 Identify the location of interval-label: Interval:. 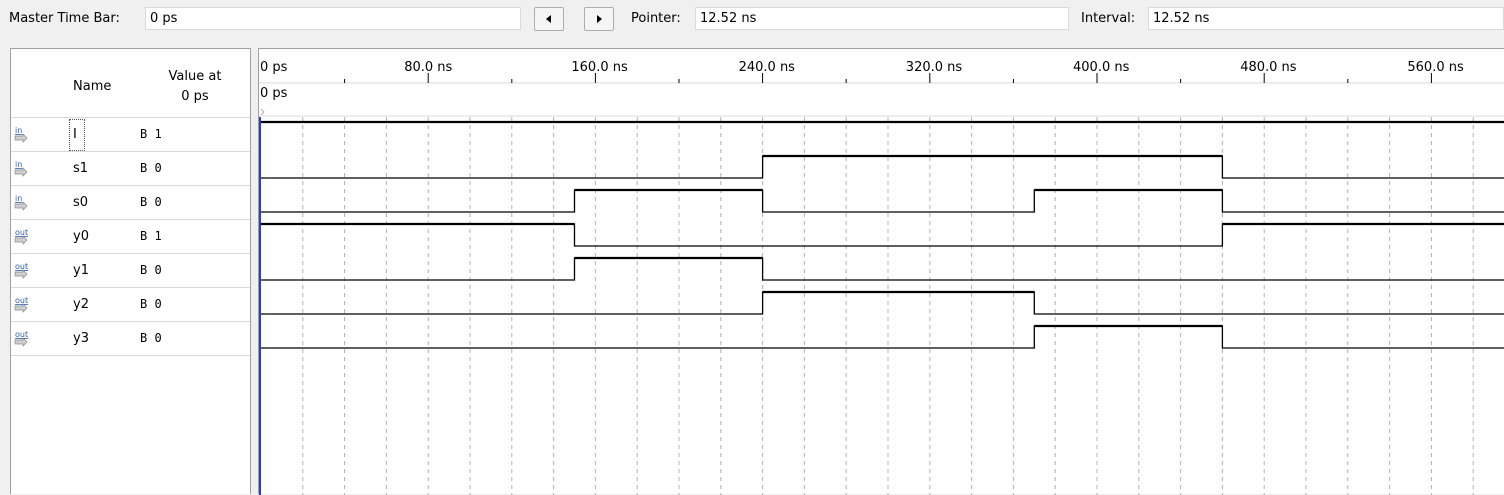
(1108, 18).